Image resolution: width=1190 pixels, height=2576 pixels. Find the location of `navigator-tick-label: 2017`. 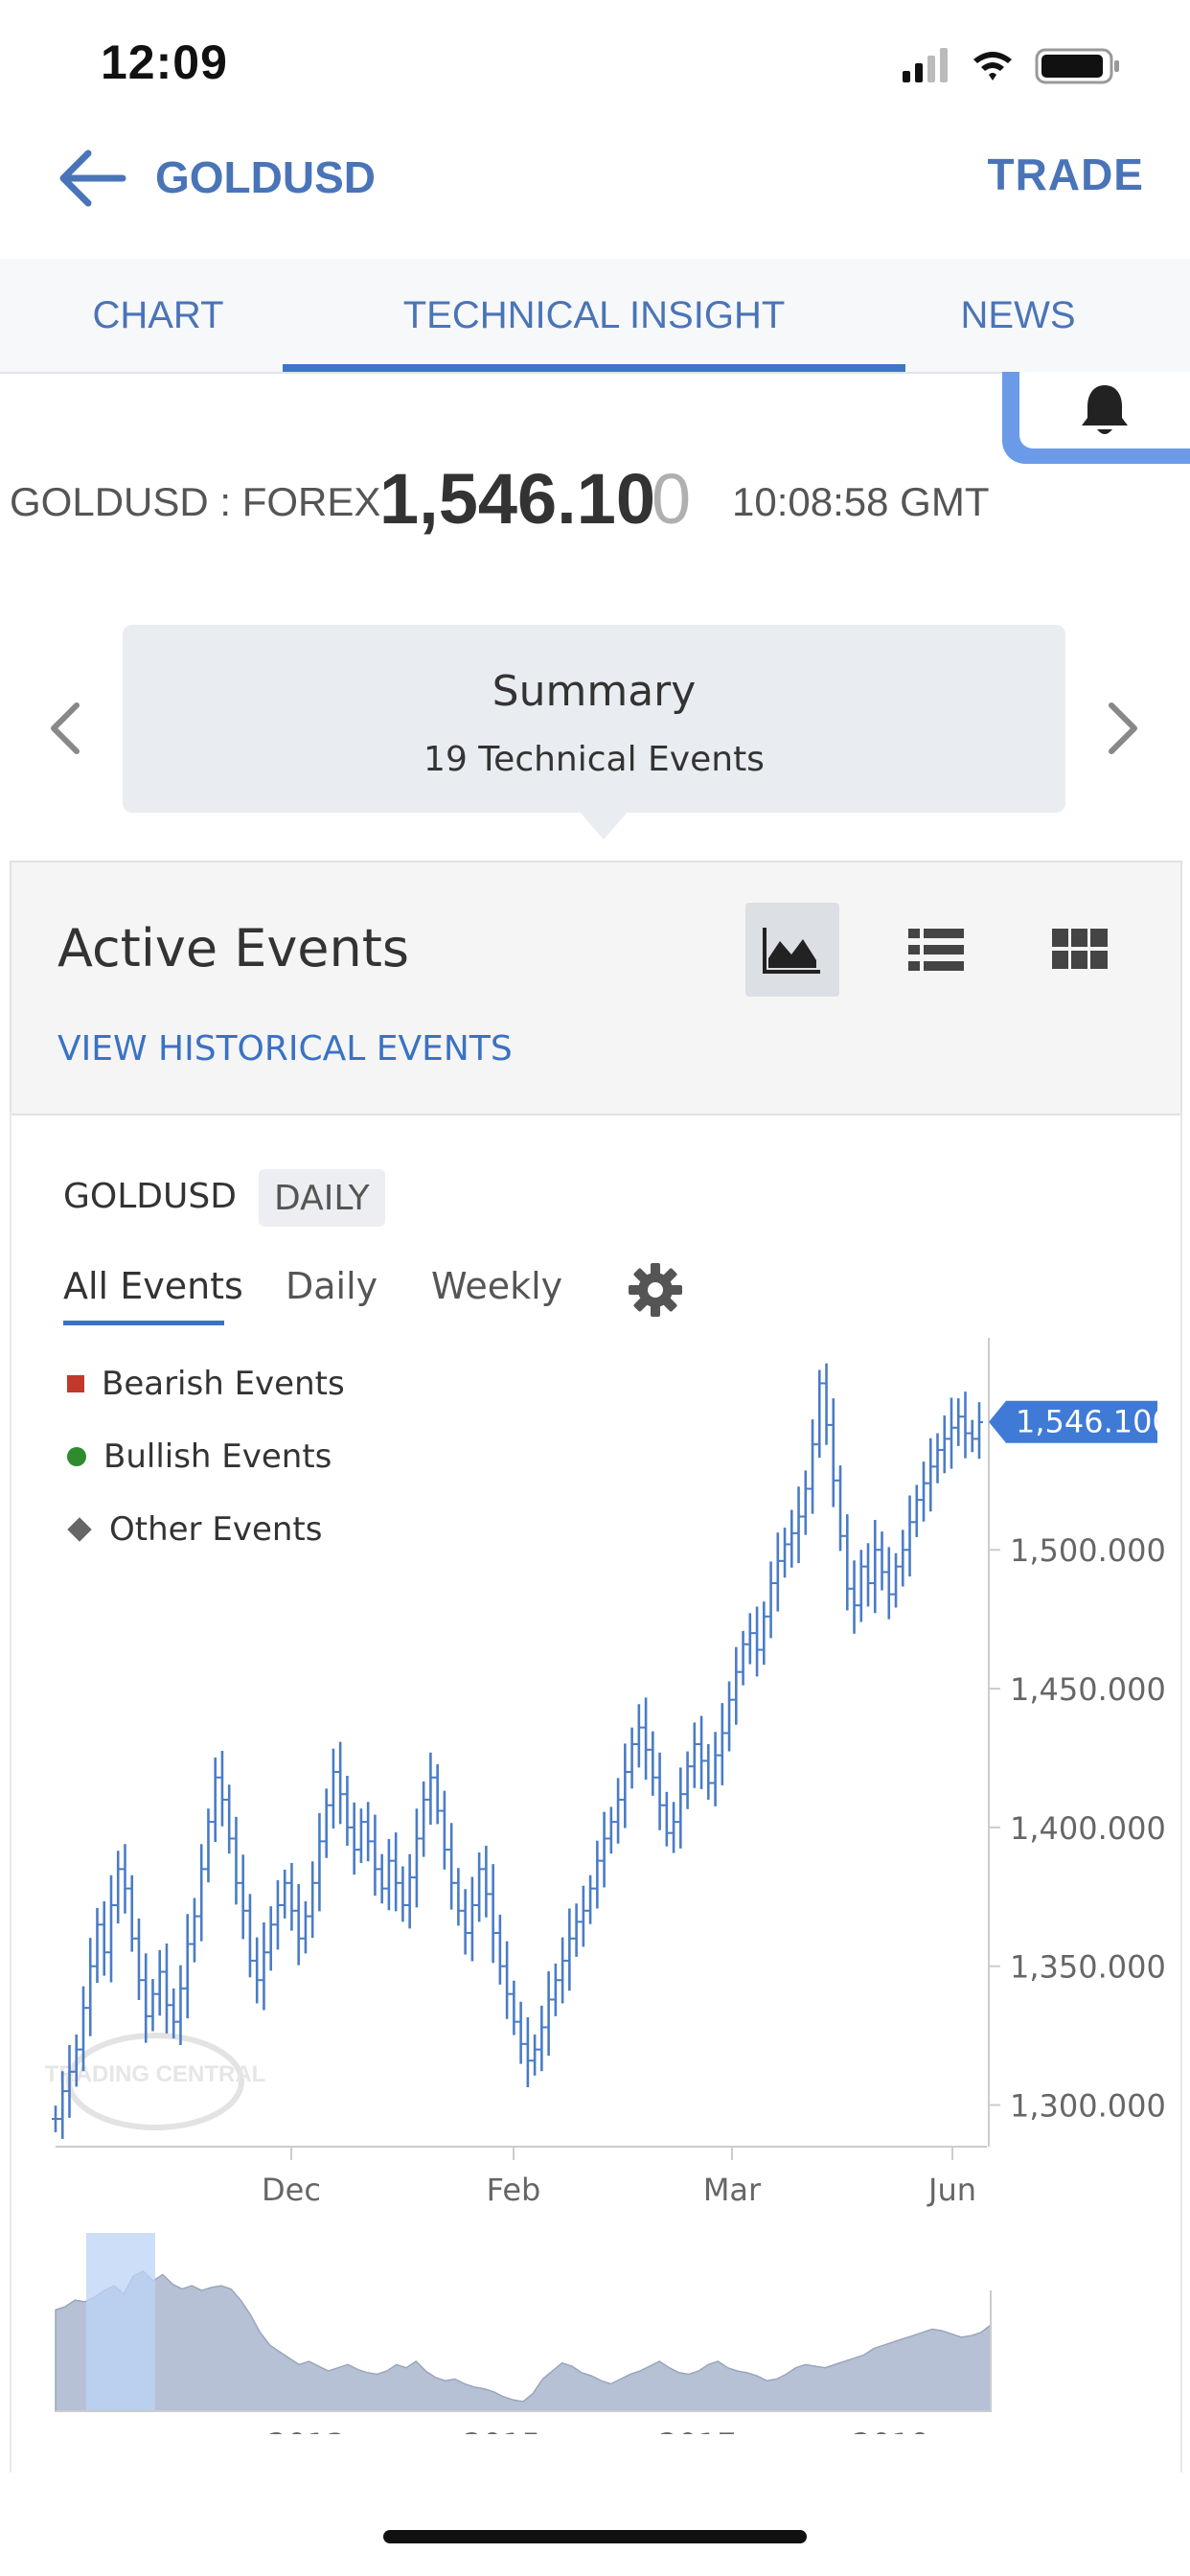

navigator-tick-label: 2017 is located at coordinates (697, 2430).